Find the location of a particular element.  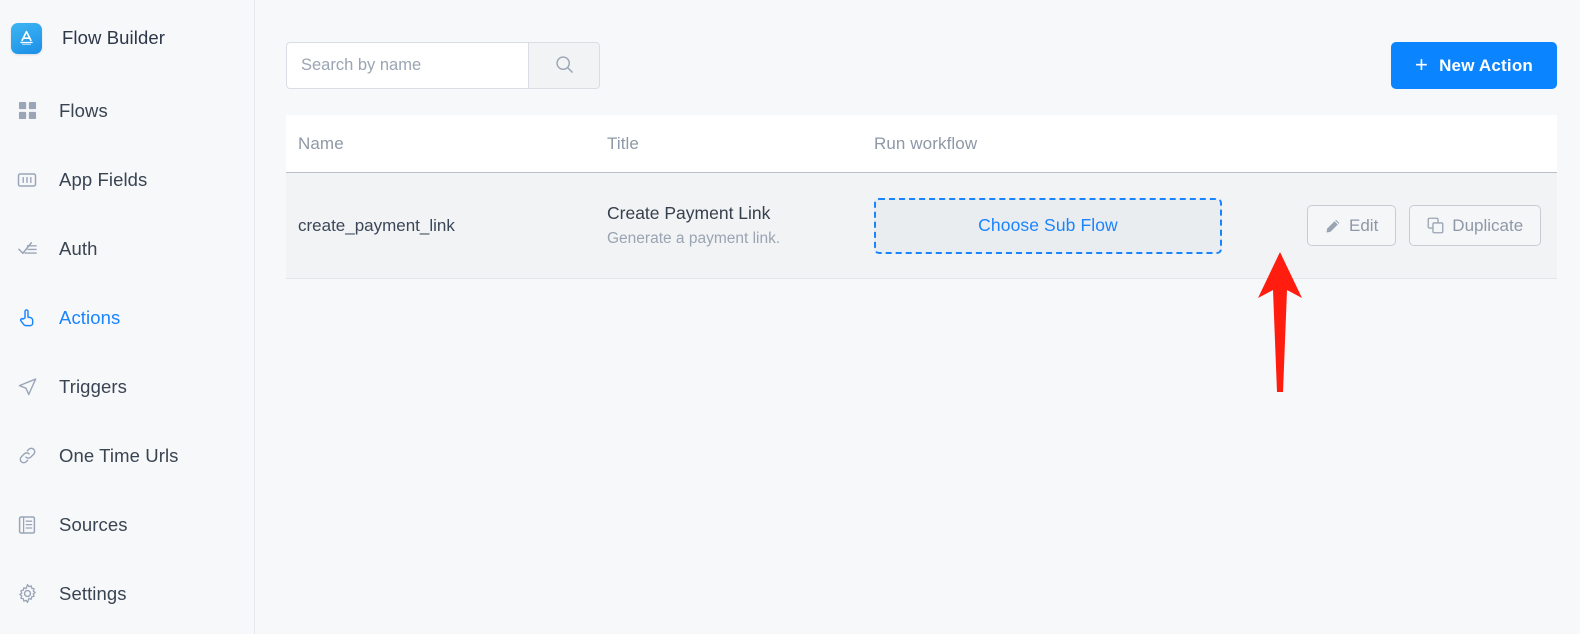

new-action-button: + New Action is located at coordinates (1474, 65).